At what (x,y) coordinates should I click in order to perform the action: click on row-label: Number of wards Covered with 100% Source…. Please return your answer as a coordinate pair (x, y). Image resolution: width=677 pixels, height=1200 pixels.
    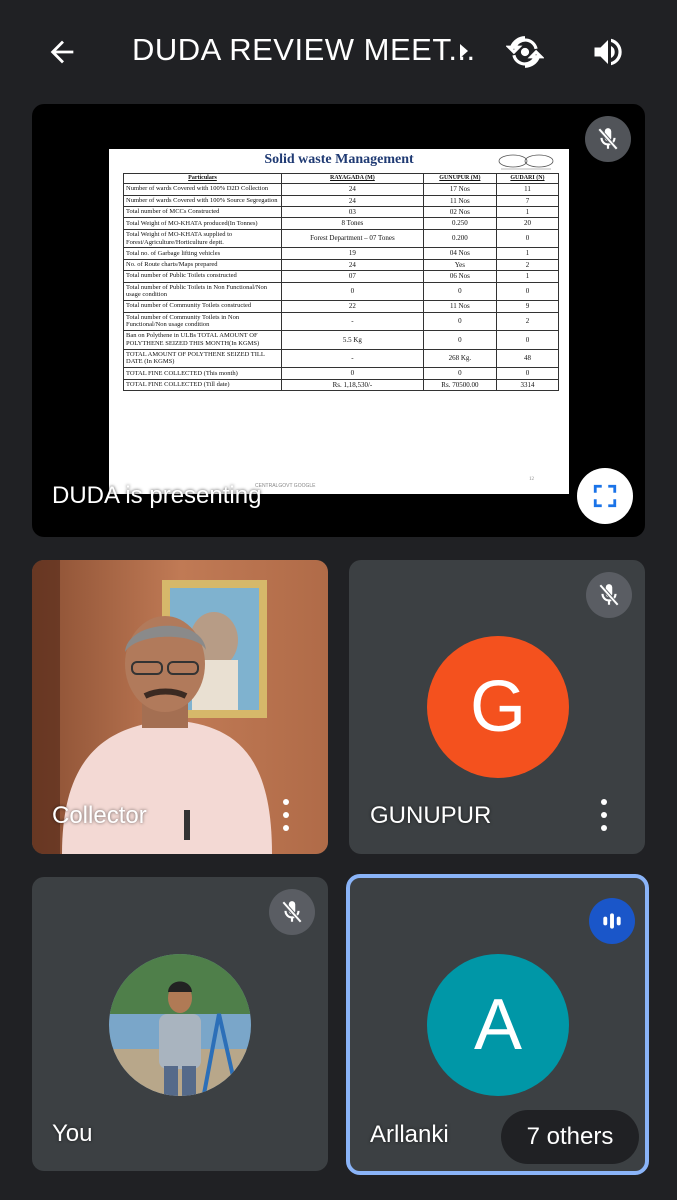
    Looking at the image, I should click on (202, 200).